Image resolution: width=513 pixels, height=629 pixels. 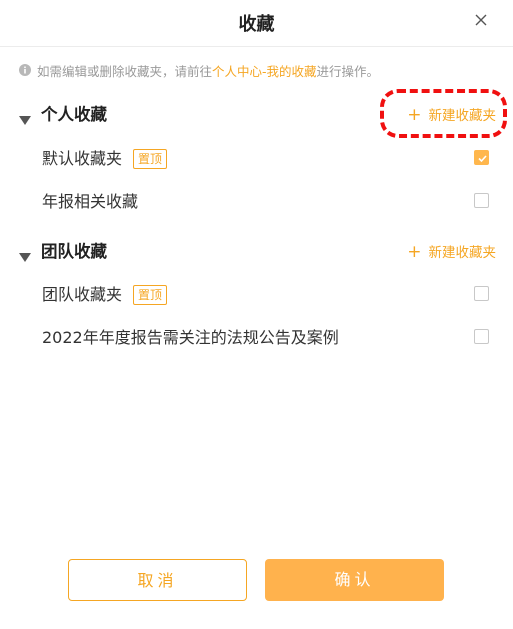 What do you see at coordinates (82, 294) in the screenshot?
I see `folder-name: 团队收藏夹` at bounding box center [82, 294].